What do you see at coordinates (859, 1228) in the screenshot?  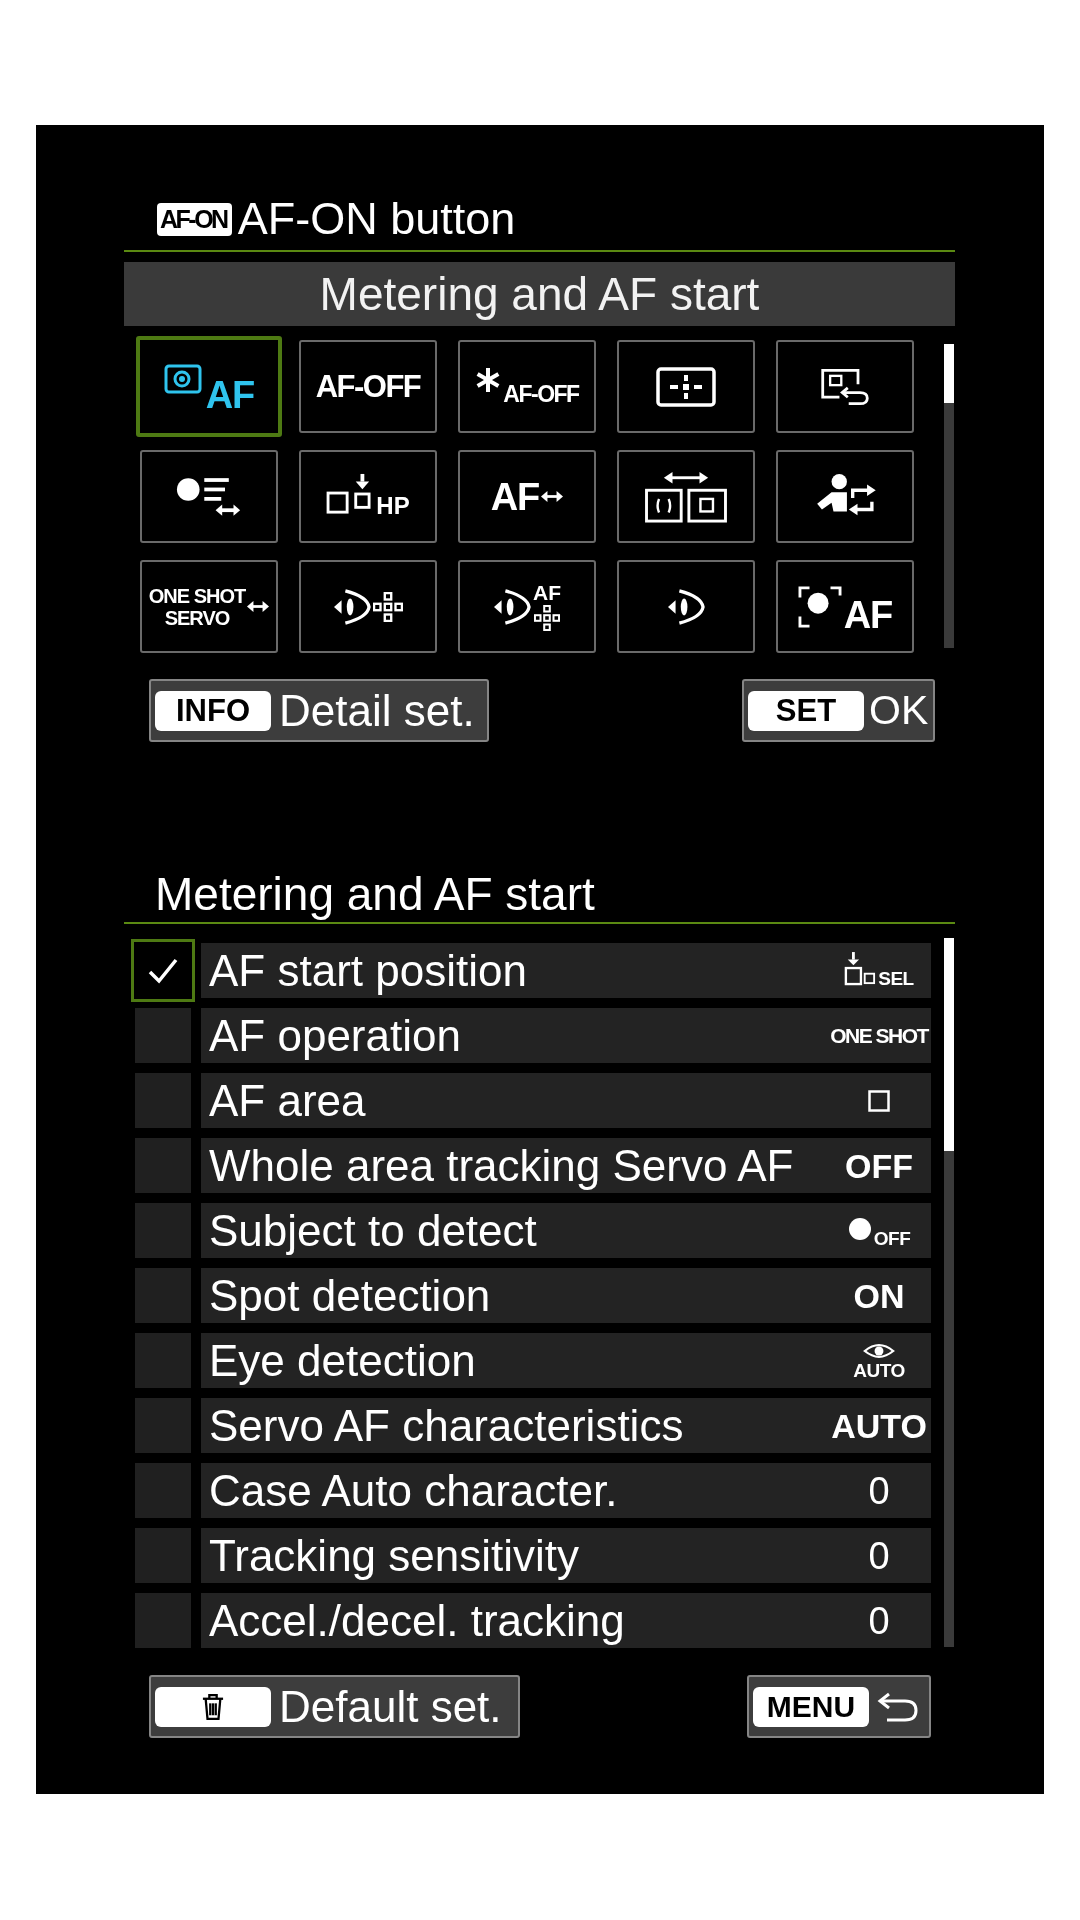 I see `subject-dot-icon` at bounding box center [859, 1228].